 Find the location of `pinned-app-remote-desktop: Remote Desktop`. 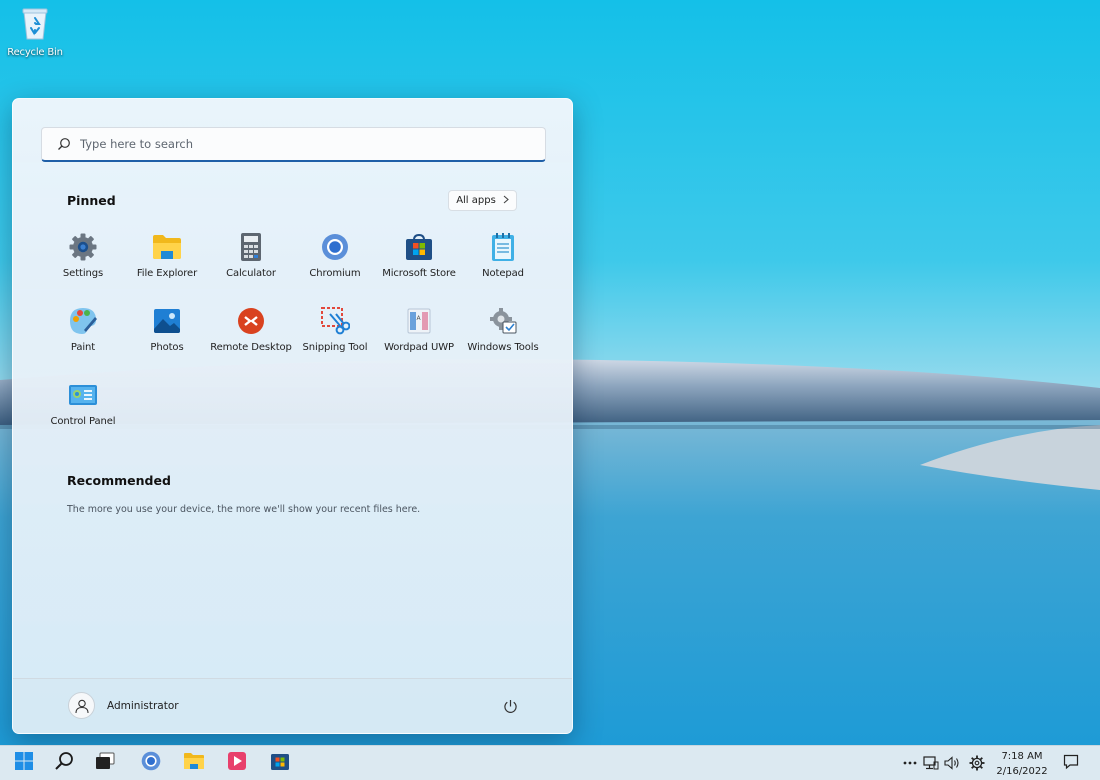

pinned-app-remote-desktop: Remote Desktop is located at coordinates (251, 335).